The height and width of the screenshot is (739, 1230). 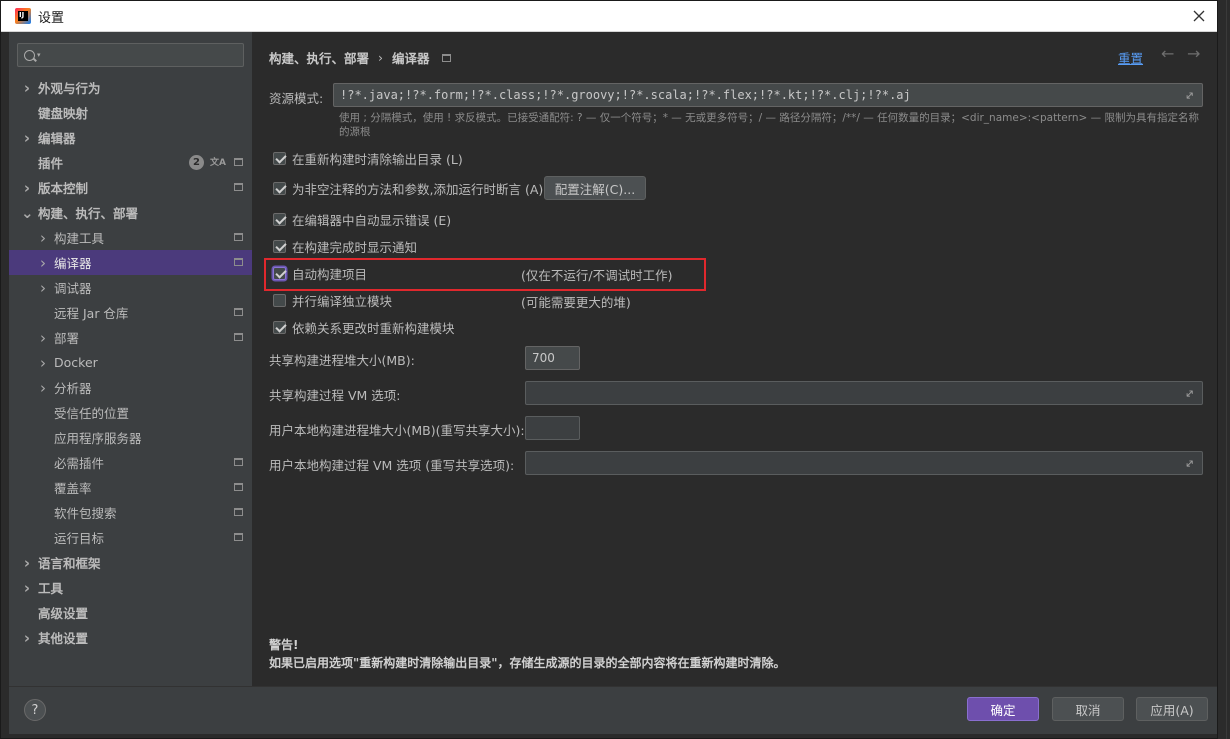 What do you see at coordinates (88, 213) in the screenshot?
I see `sidebar-item-label: 构建、执行、部署` at bounding box center [88, 213].